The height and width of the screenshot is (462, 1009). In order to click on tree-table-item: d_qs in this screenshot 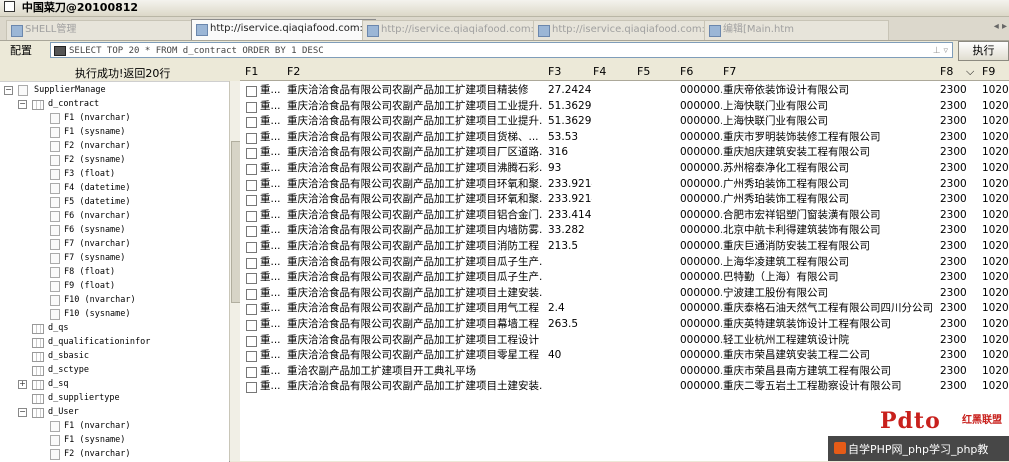, I will do `click(114, 328)`.